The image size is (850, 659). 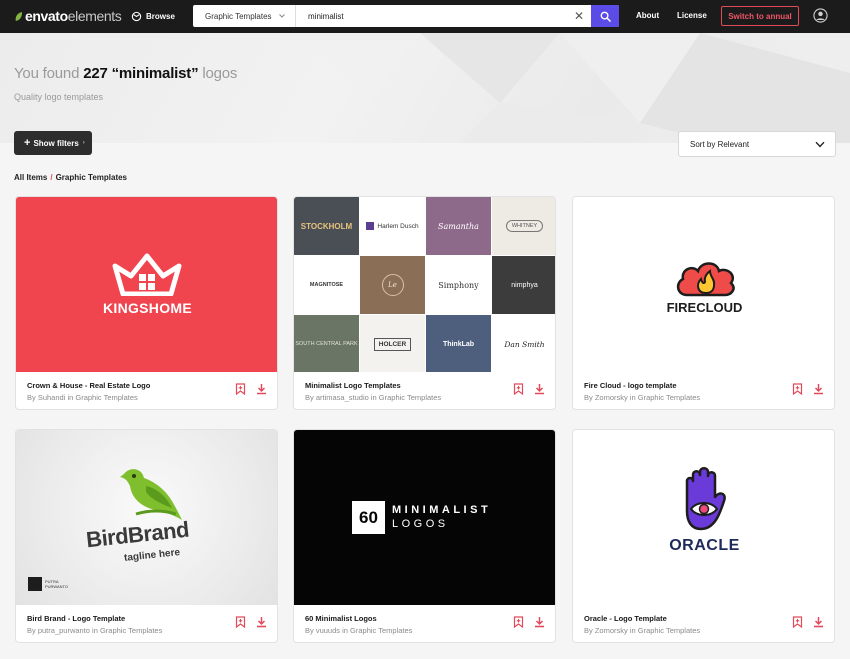 I want to click on about-link: About, so click(x=647, y=15).